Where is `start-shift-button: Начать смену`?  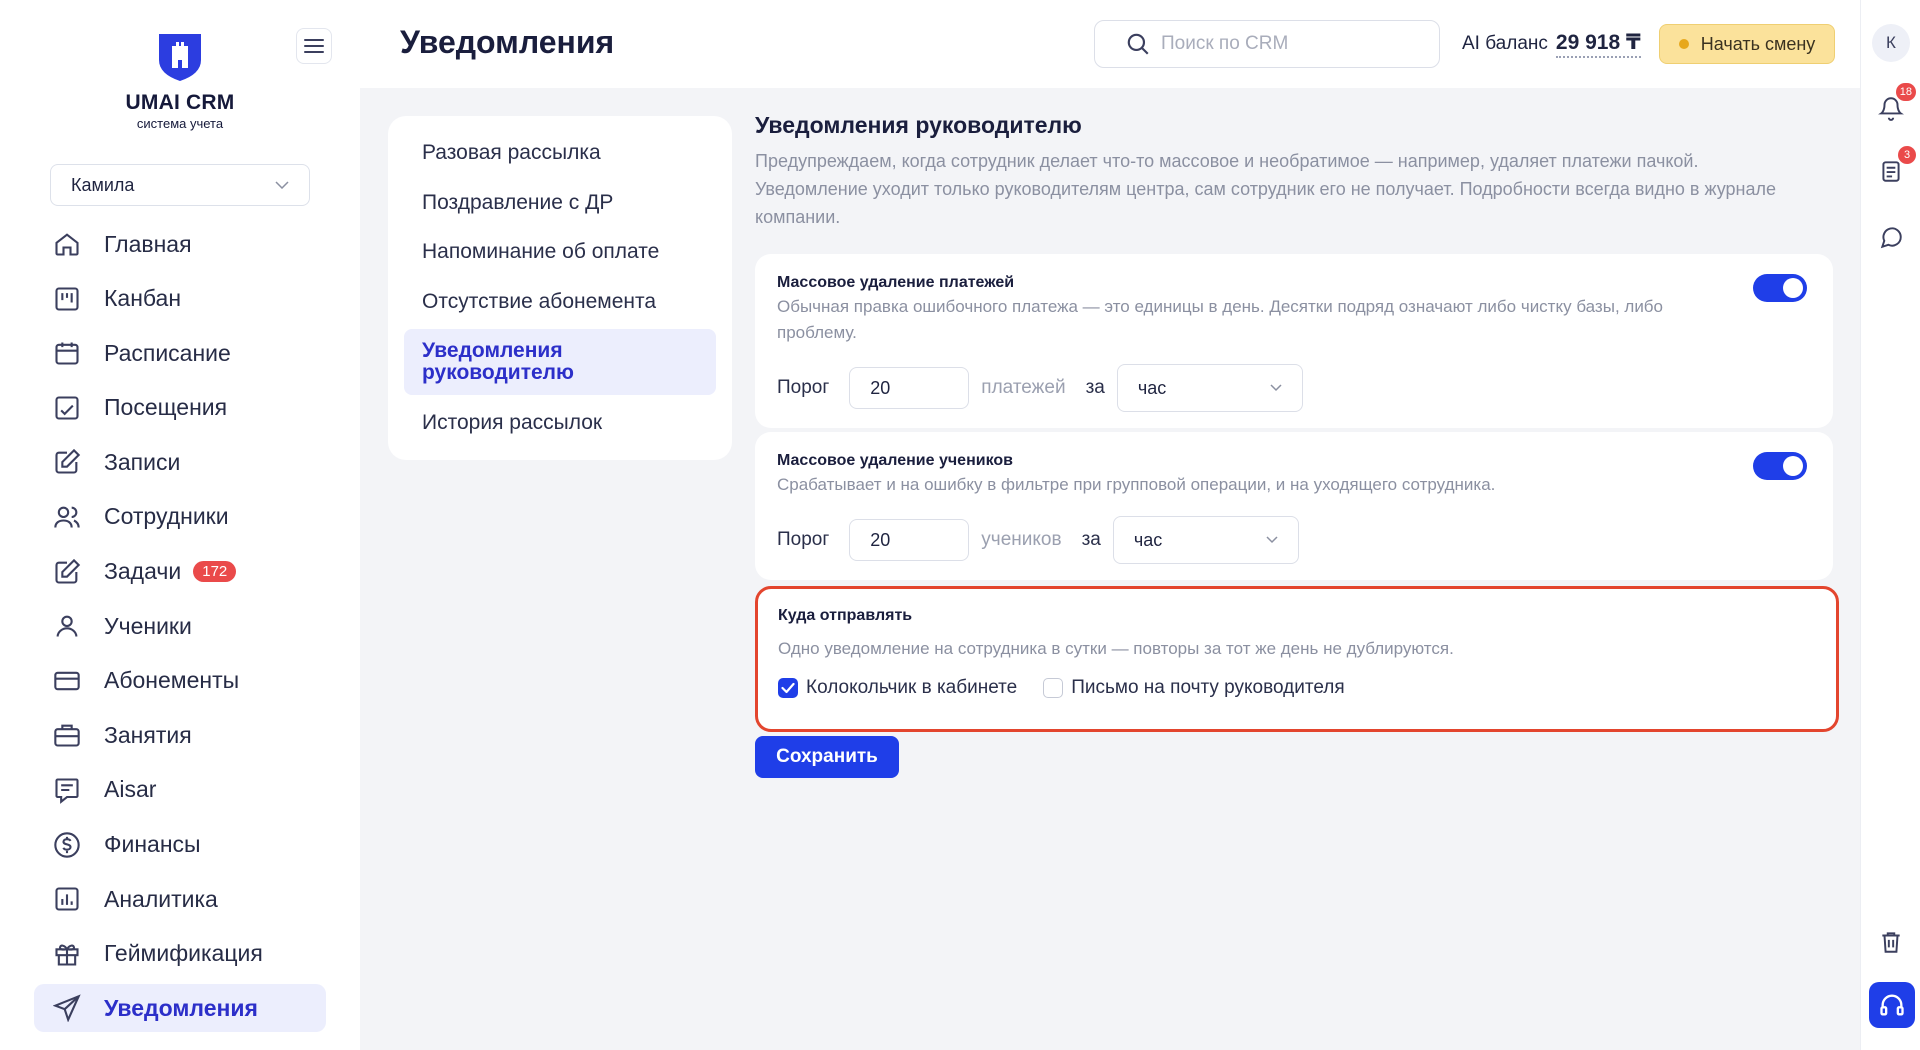
start-shift-button: Начать смену is located at coordinates (1747, 44).